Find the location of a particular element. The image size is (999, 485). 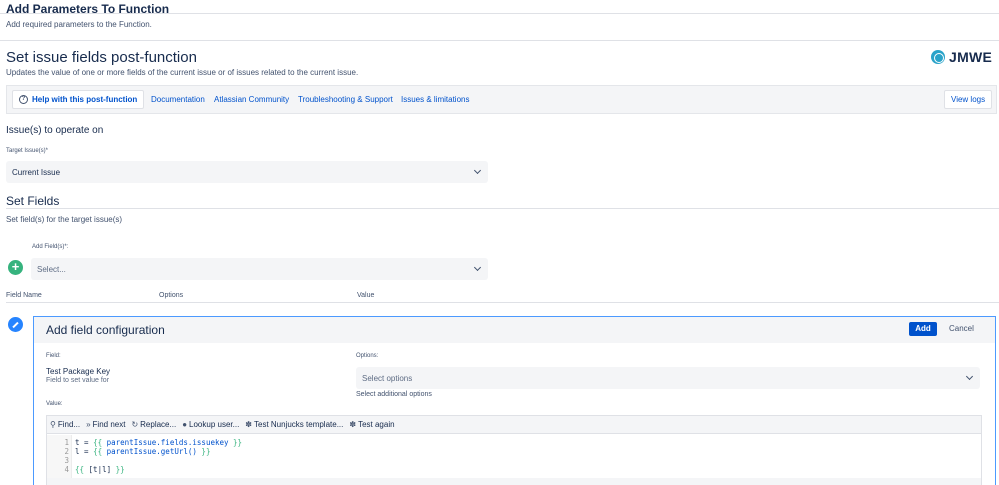

code-var: t = is located at coordinates (84, 442).